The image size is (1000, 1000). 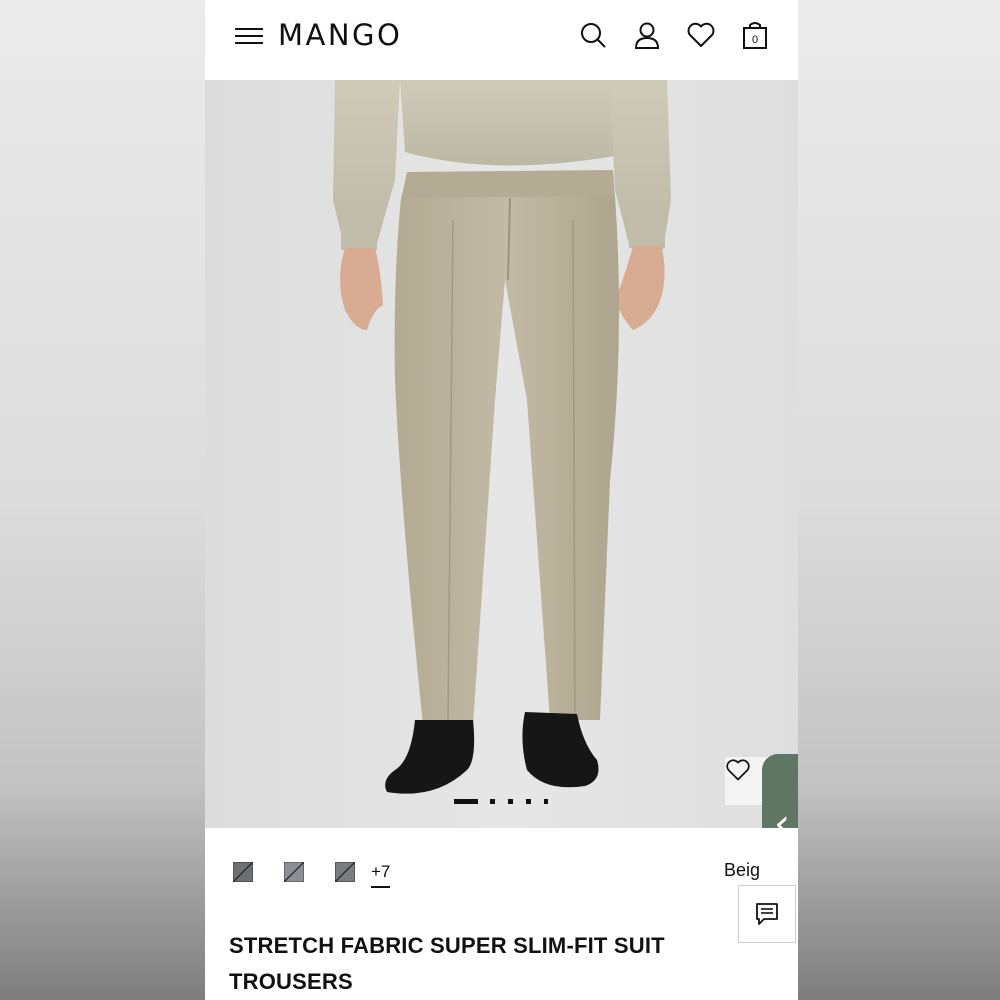 I want to click on chat-button, so click(x=767, y=914).